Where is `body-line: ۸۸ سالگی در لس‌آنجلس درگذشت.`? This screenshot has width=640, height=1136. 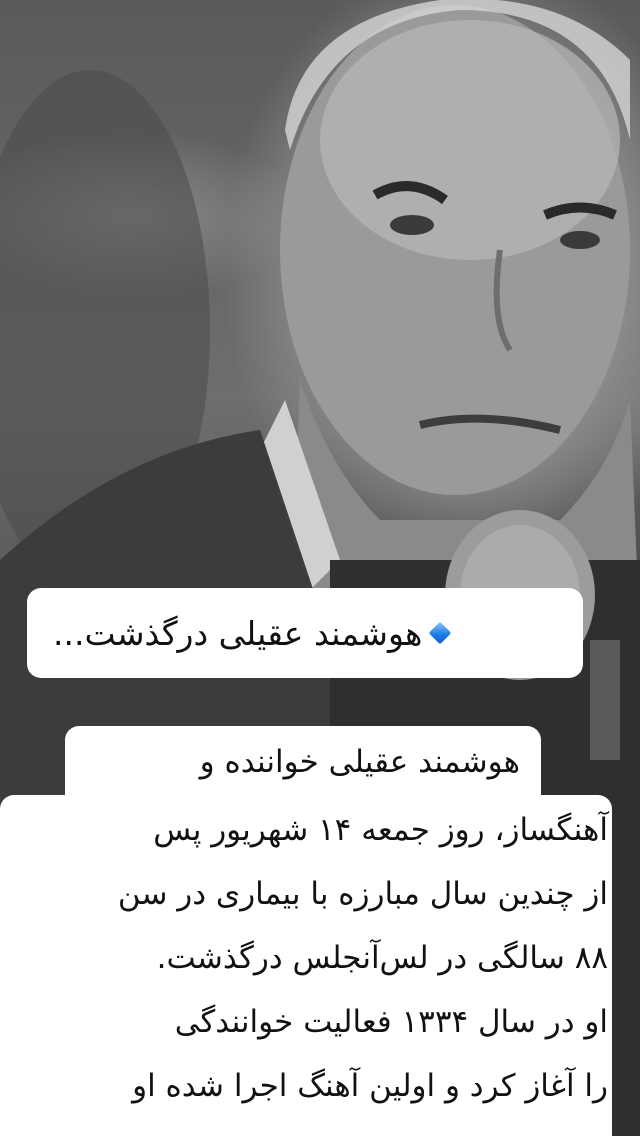
body-line: ۸۸ سالگی در لس‌آنجلس درگذشت. is located at coordinates (382, 958).